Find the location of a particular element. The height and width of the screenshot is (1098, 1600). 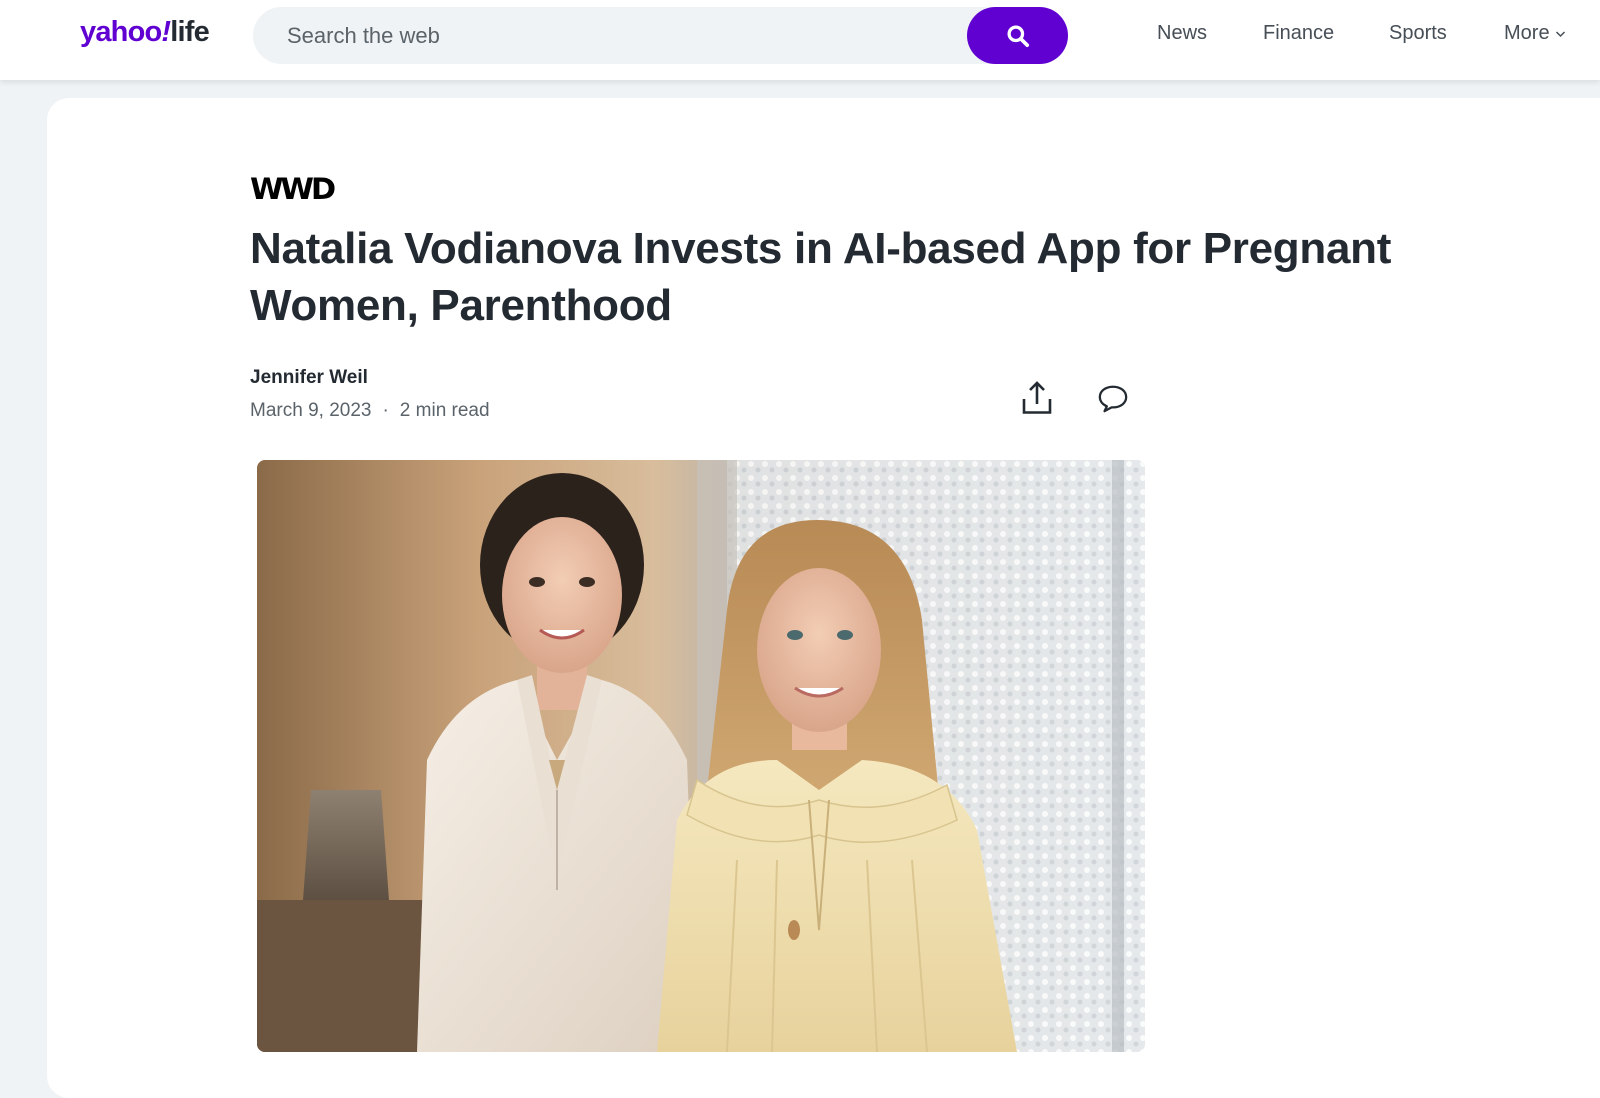

search-bar is located at coordinates (660, 35).